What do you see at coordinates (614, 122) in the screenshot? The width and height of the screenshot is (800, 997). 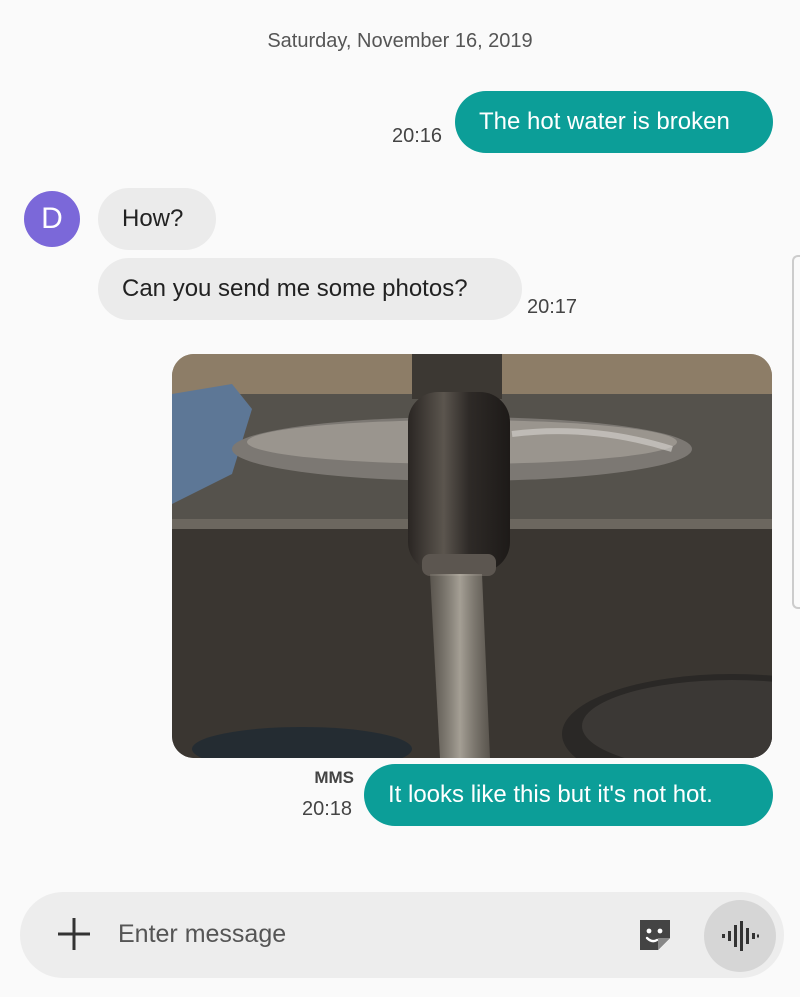 I see `message-bubble-outgoing: The hot water is broken` at bounding box center [614, 122].